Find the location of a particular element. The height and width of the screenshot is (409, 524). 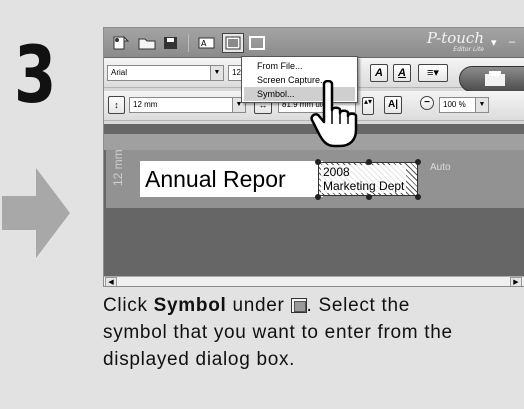

title-bar: A P-touch Editor Lite ▾ – is located at coordinates (314, 43).